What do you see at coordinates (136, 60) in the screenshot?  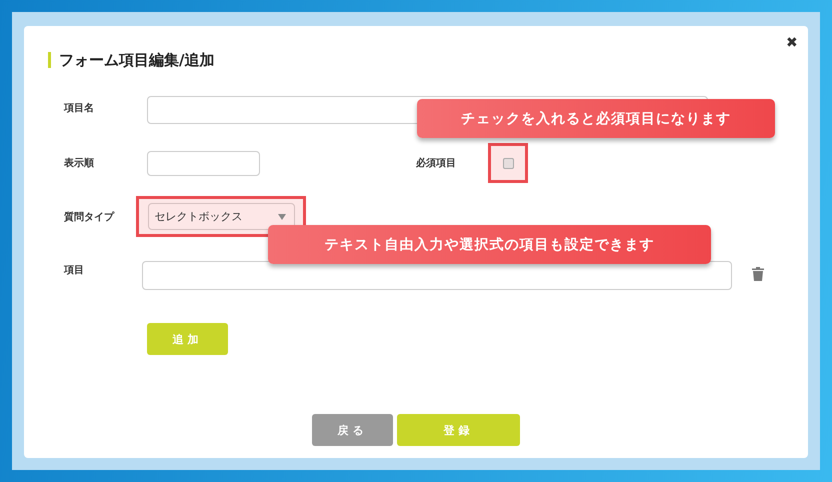 I see `dialog-title: フォーム項目編集/追加` at bounding box center [136, 60].